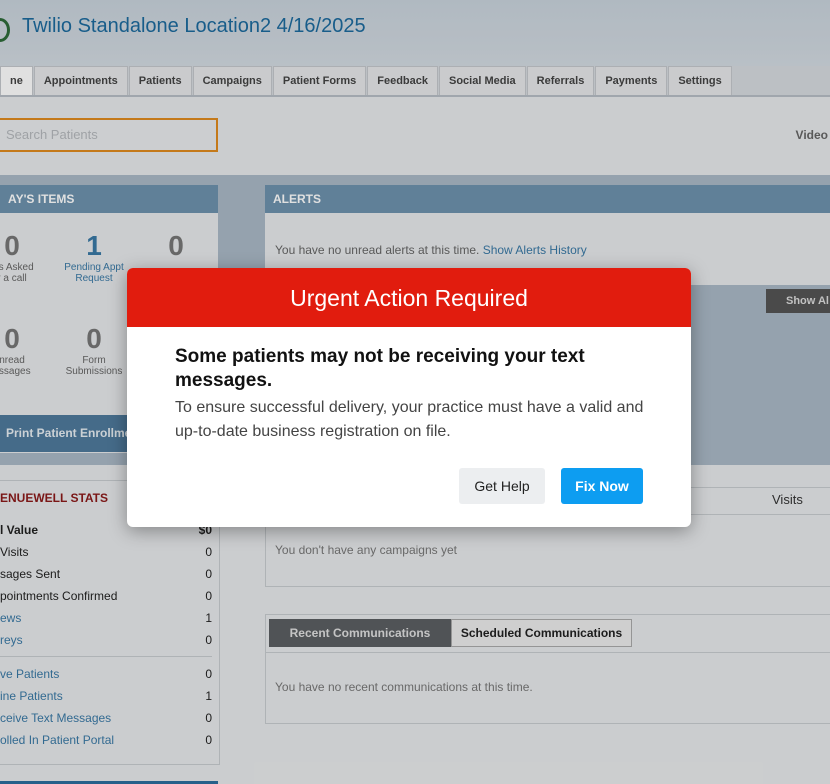 The image size is (830, 784). Describe the element at coordinates (602, 486) in the screenshot. I see `fix-now-button: Fix Now` at that location.